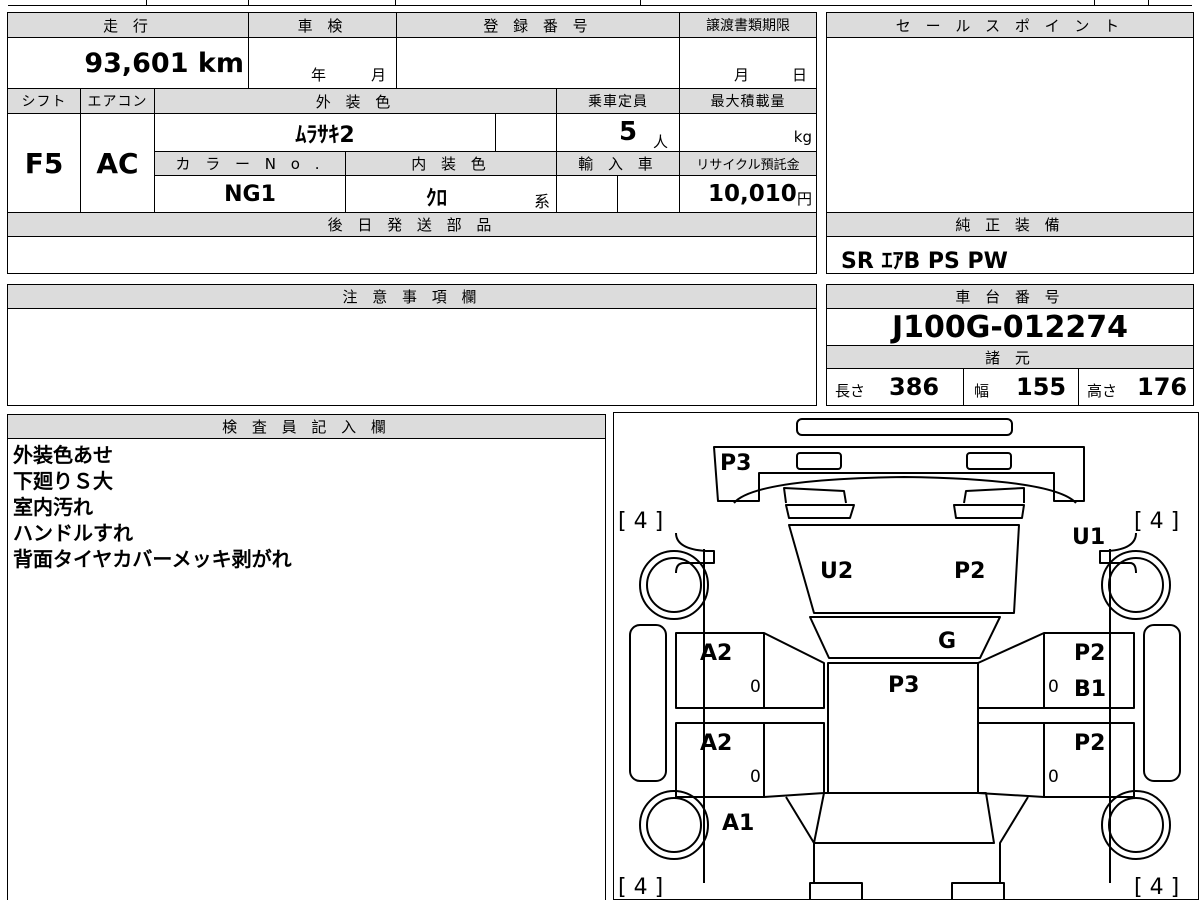 This screenshot has width=1200, height=900. I want to click on registration-header: 登 録 番 号, so click(538, 25).